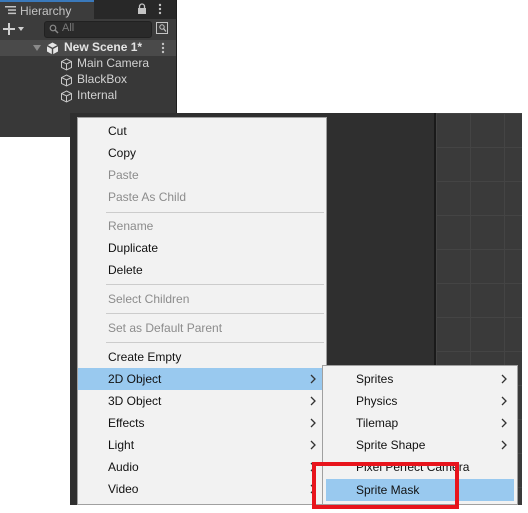  I want to click on annotation-highlight-box, so click(385, 485).